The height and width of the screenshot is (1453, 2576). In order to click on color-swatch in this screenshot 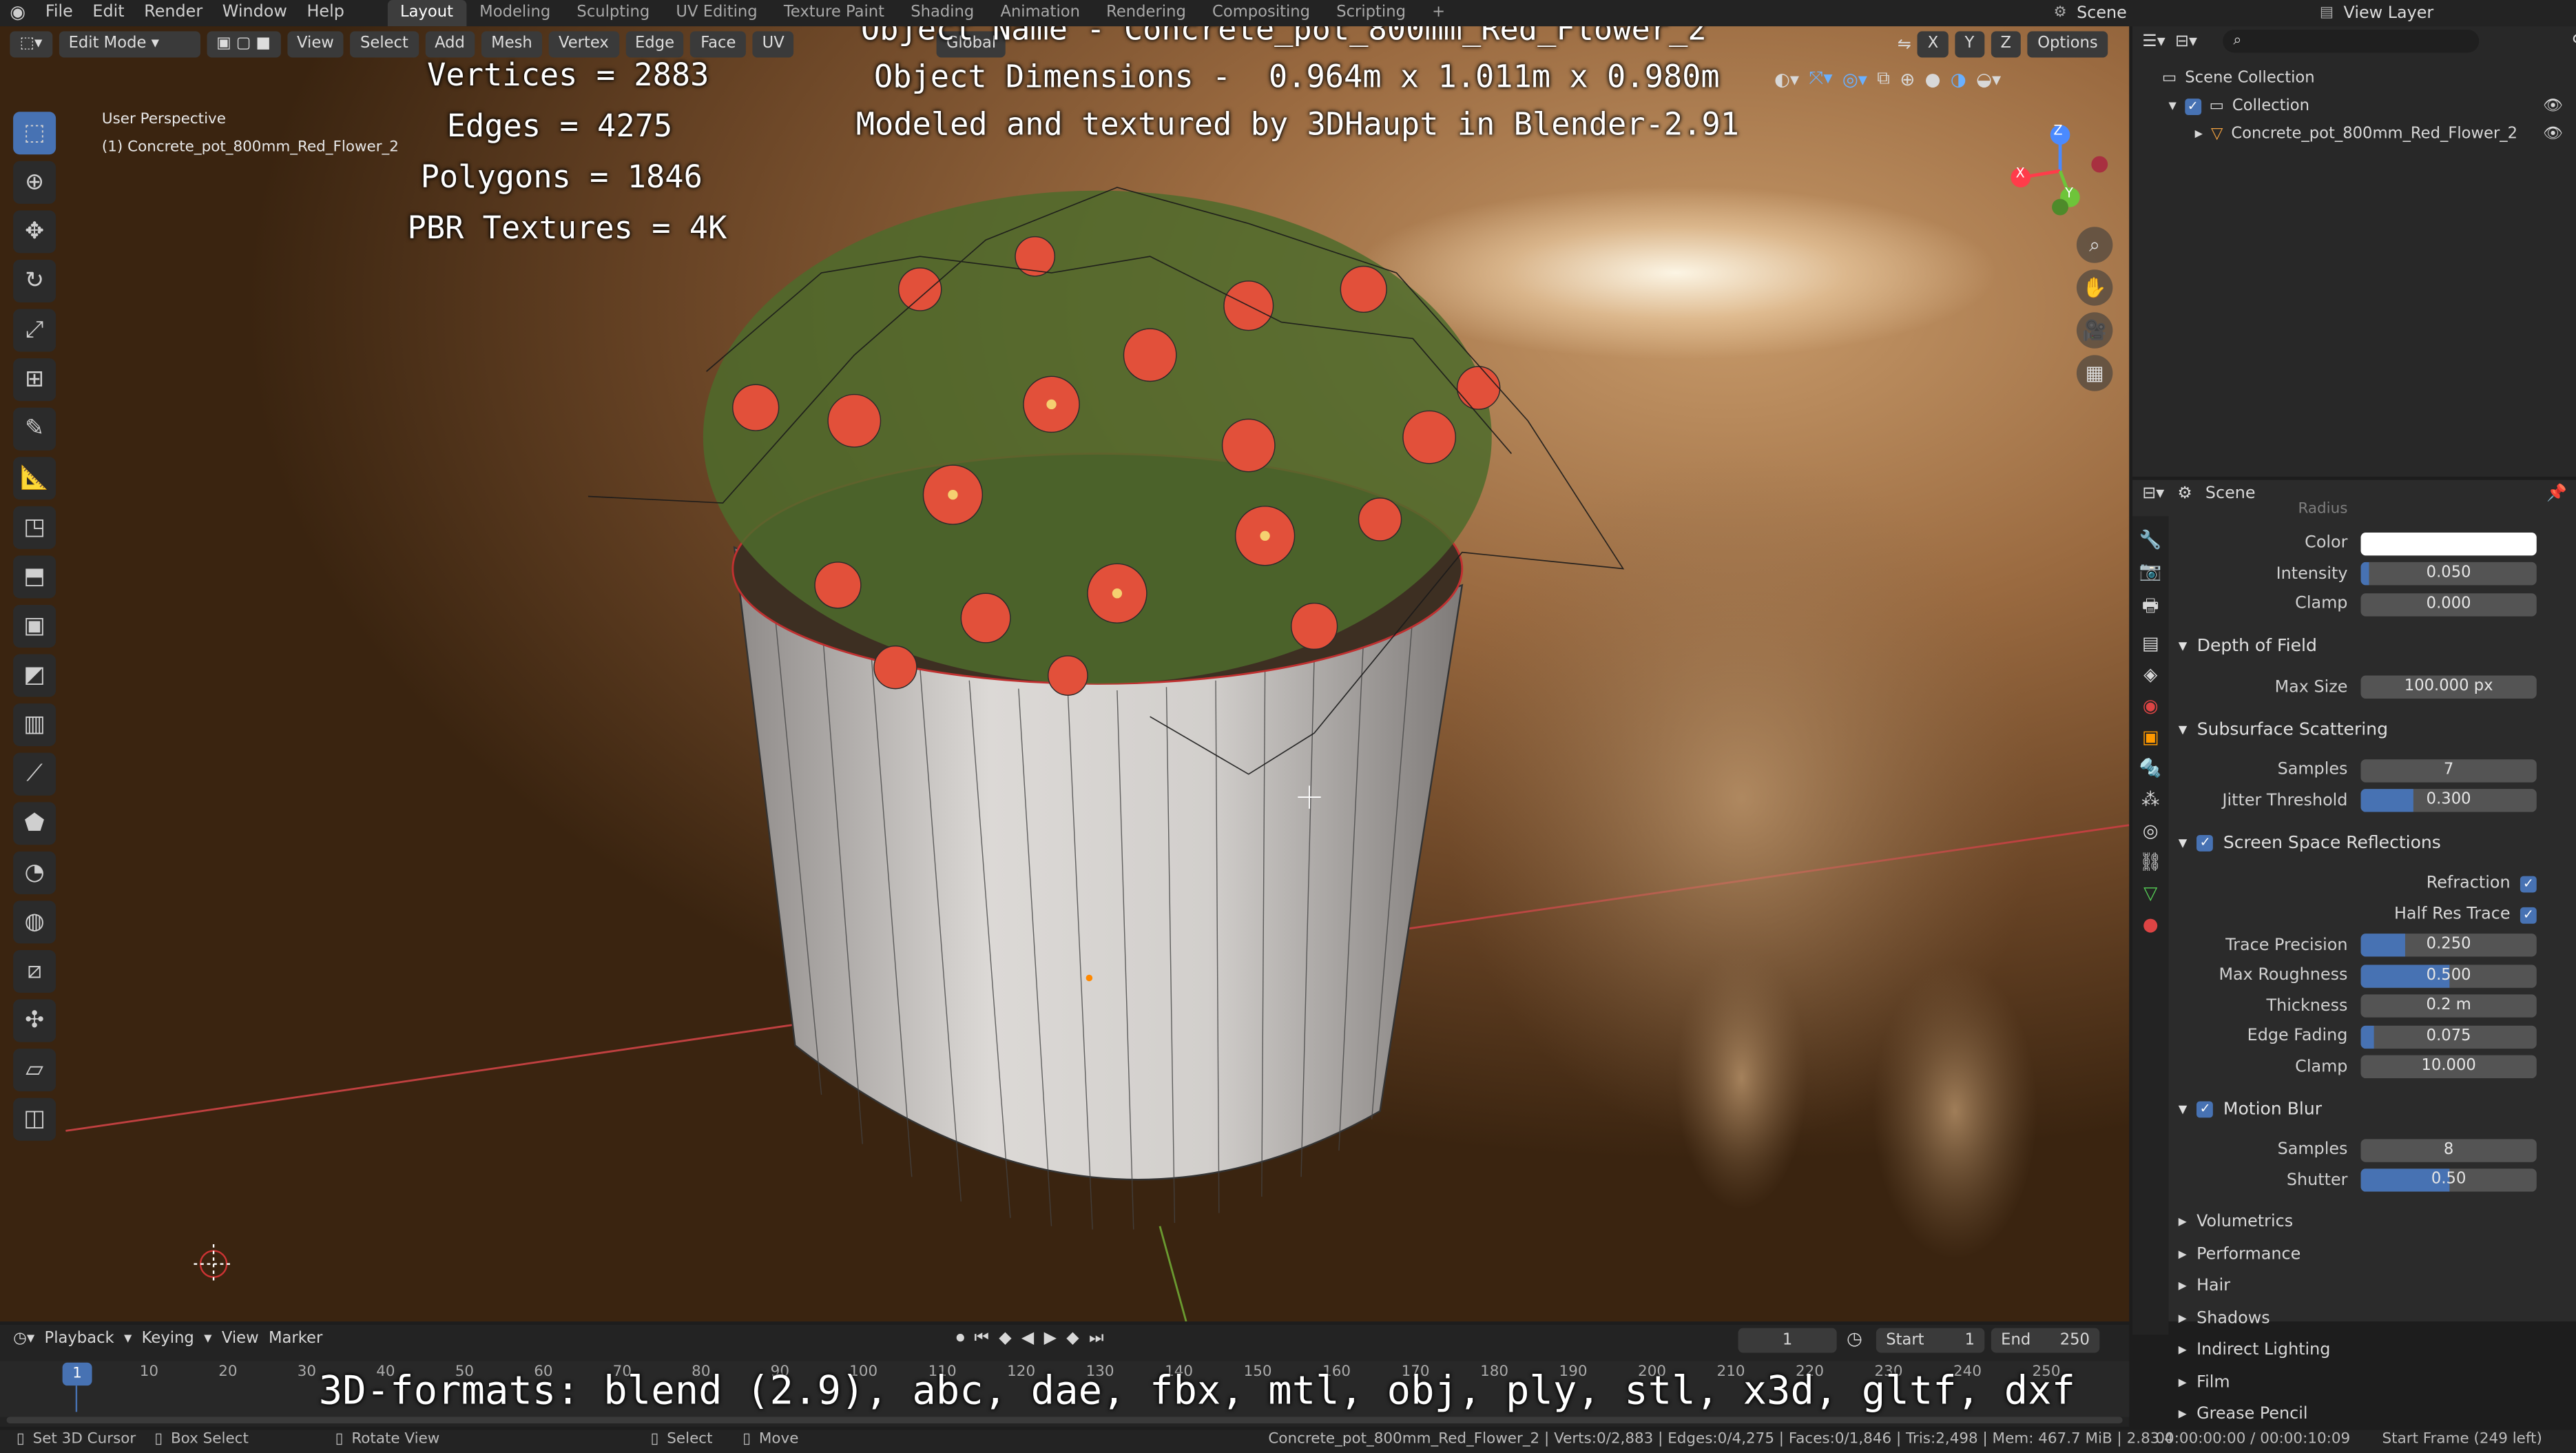, I will do `click(2448, 544)`.